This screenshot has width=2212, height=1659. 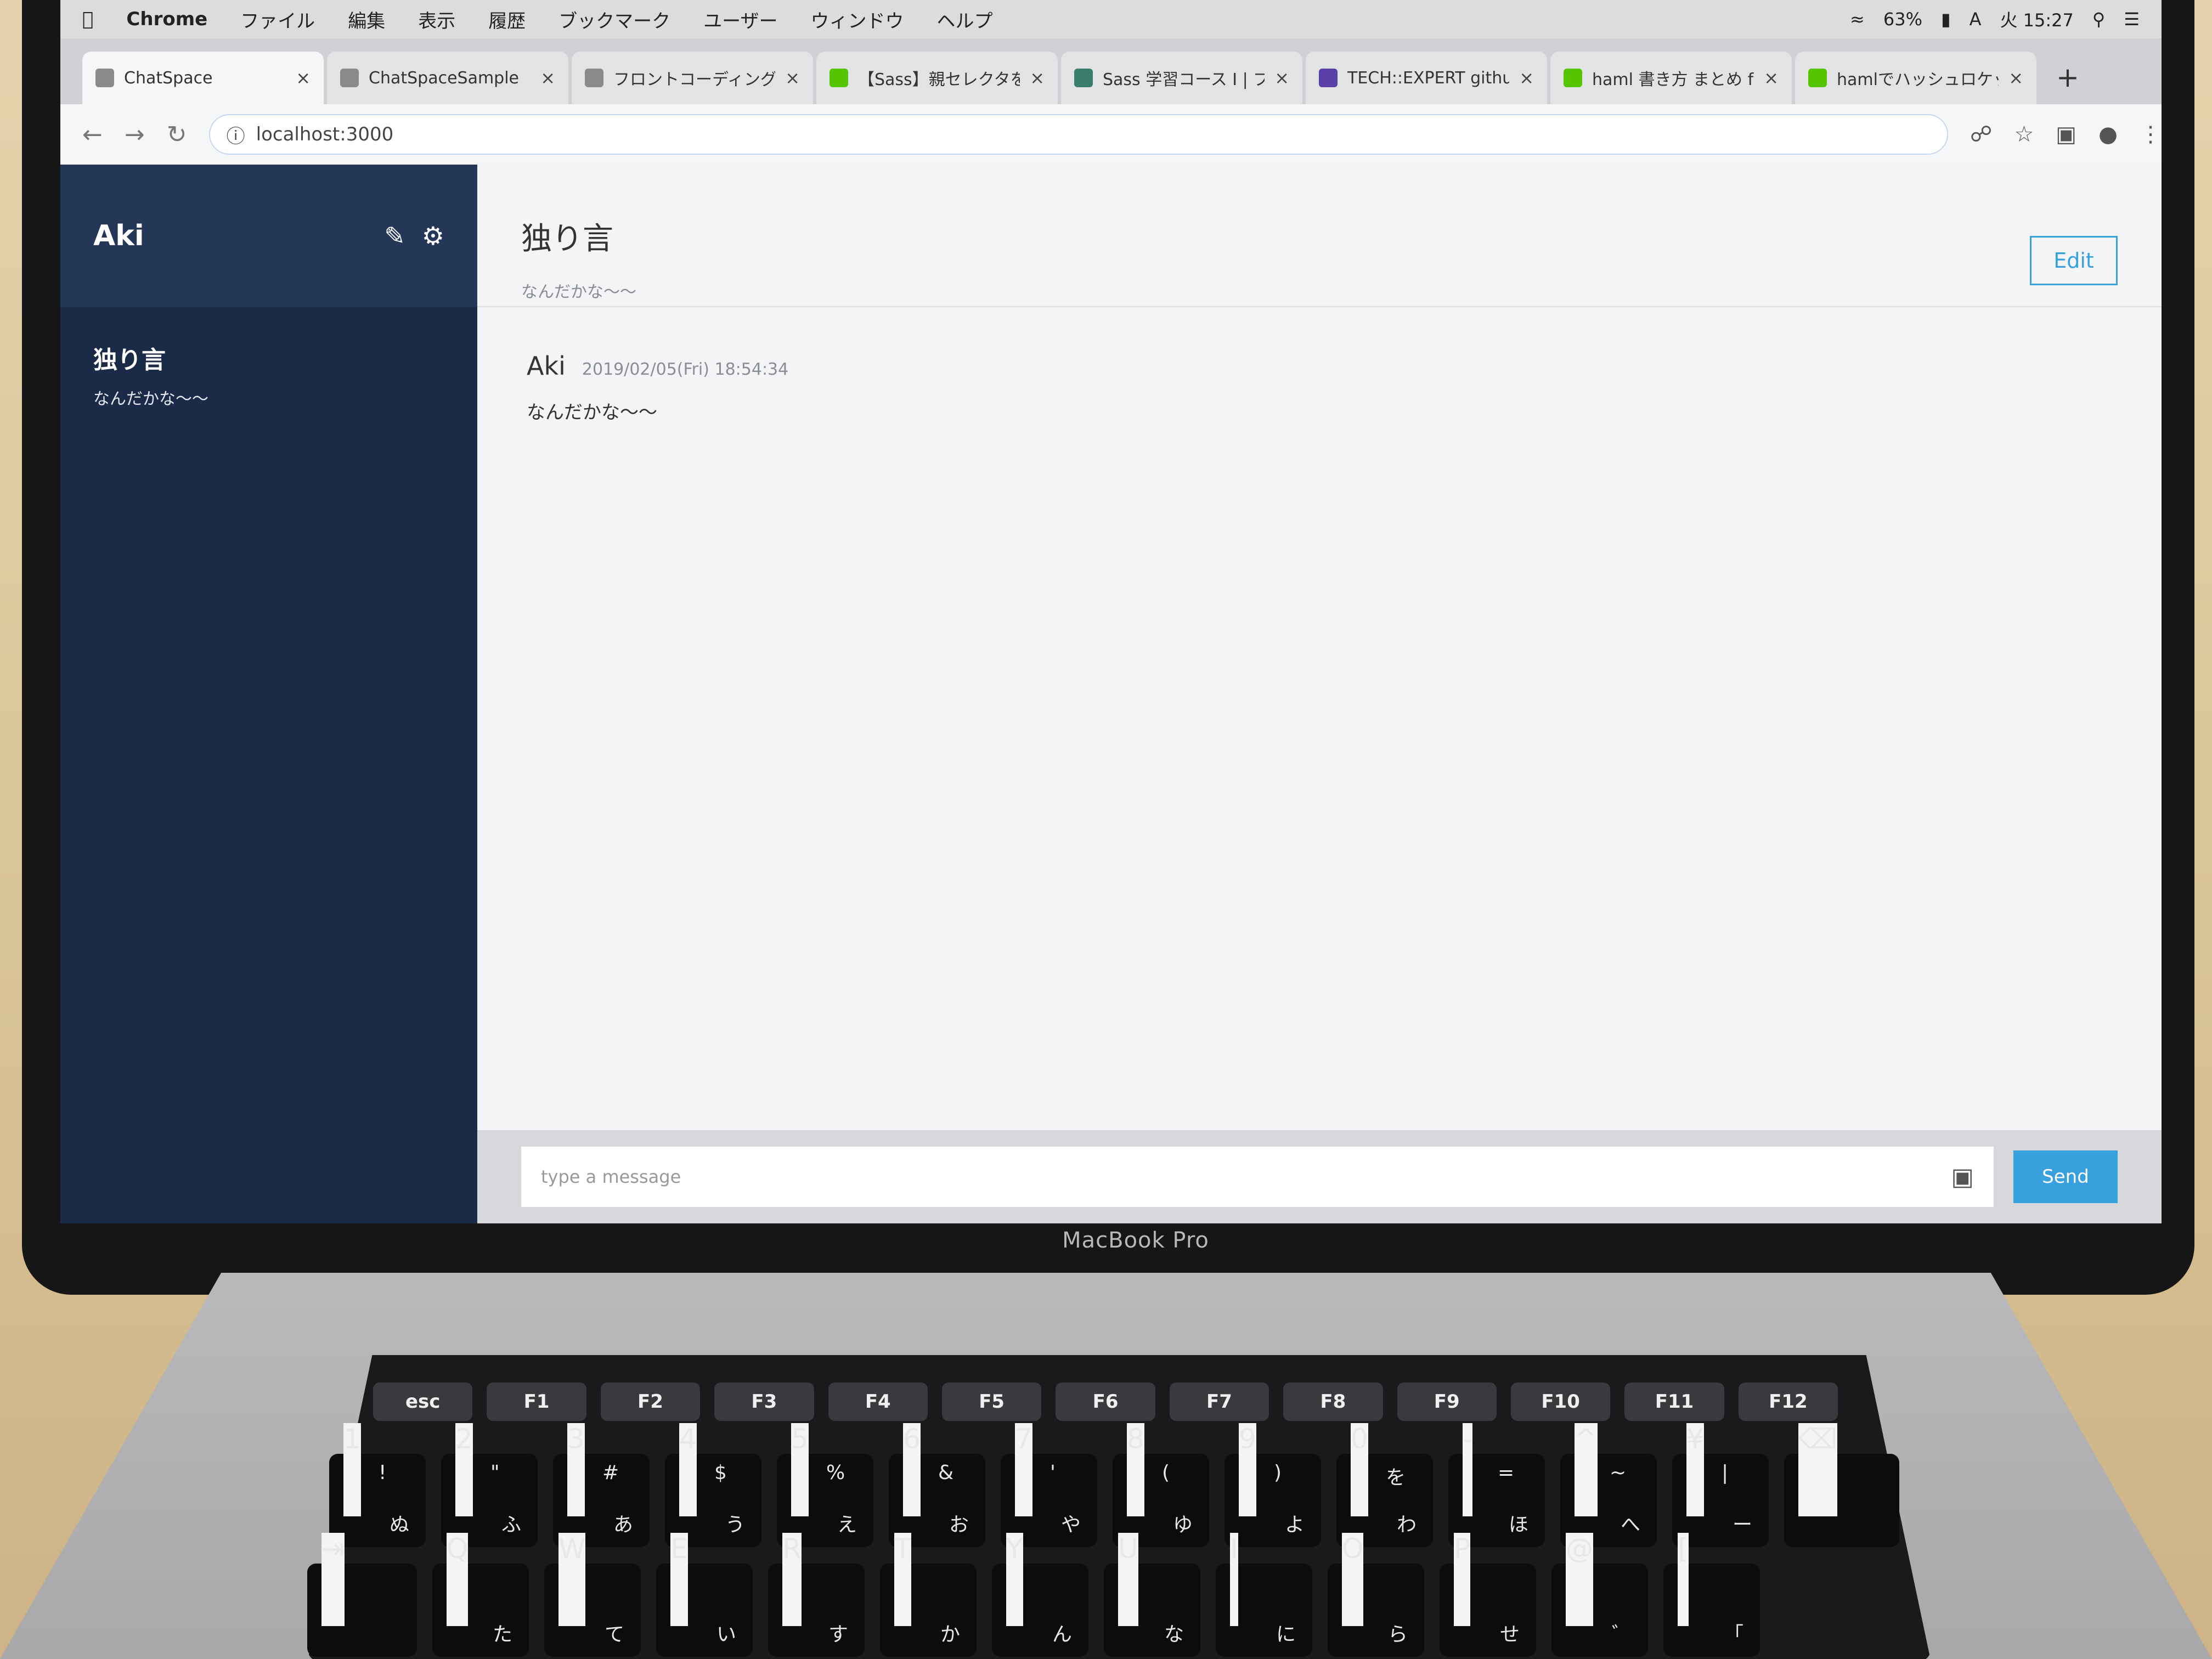 I want to click on touchbar-key-f7: F7, so click(x=1219, y=1402).